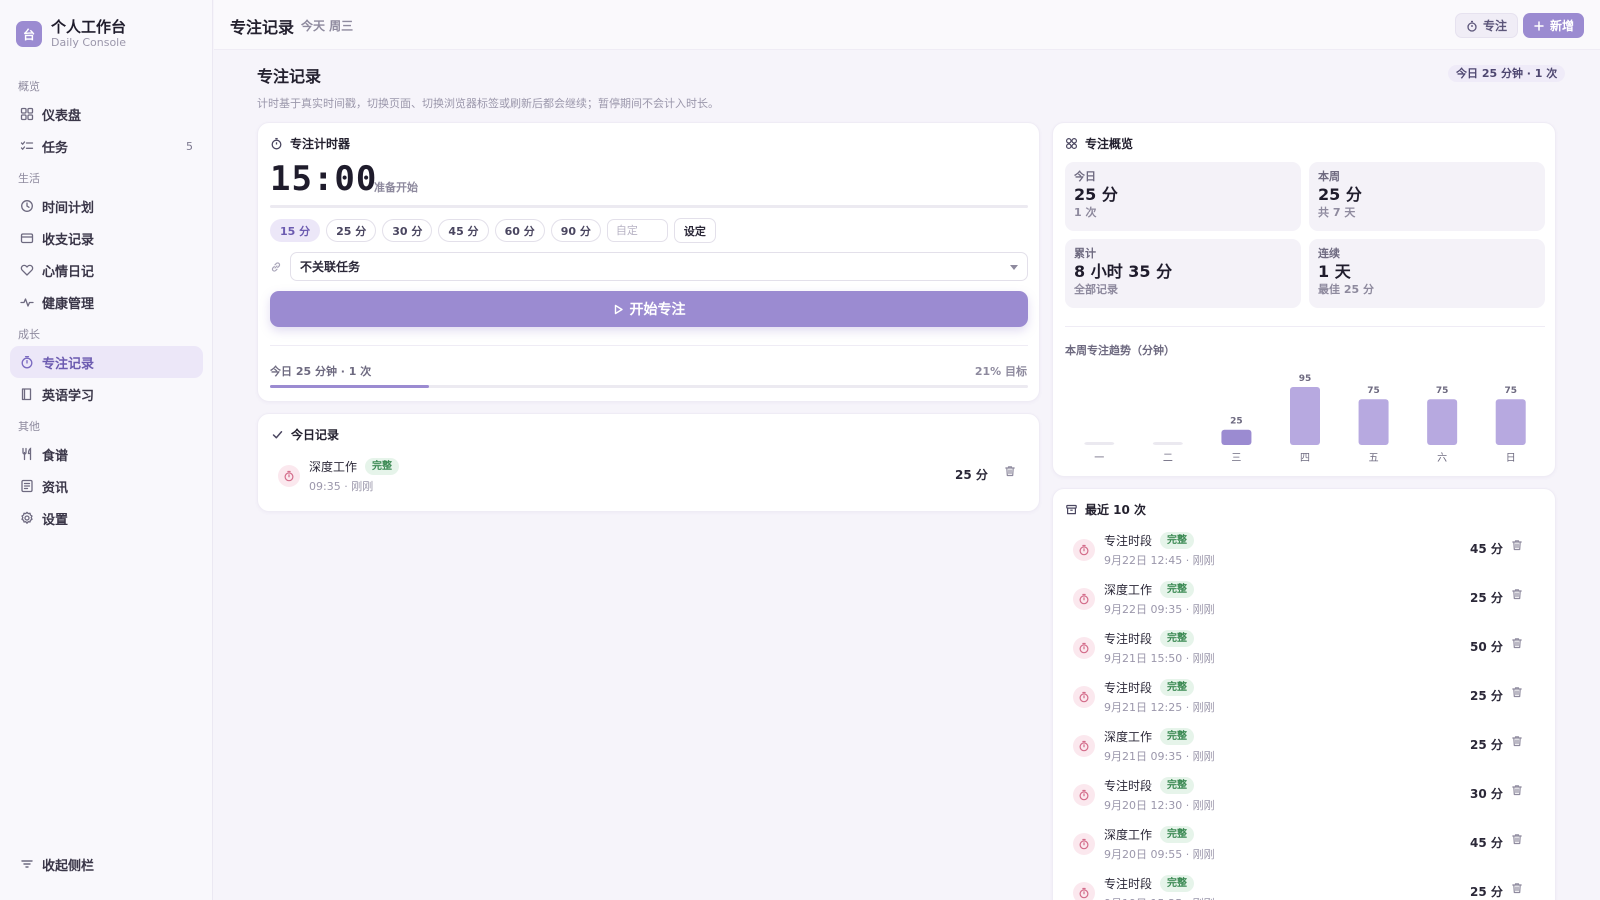 This screenshot has height=900, width=1600. Describe the element at coordinates (29, 178) in the screenshot. I see `nav-section-label: 生活` at that location.